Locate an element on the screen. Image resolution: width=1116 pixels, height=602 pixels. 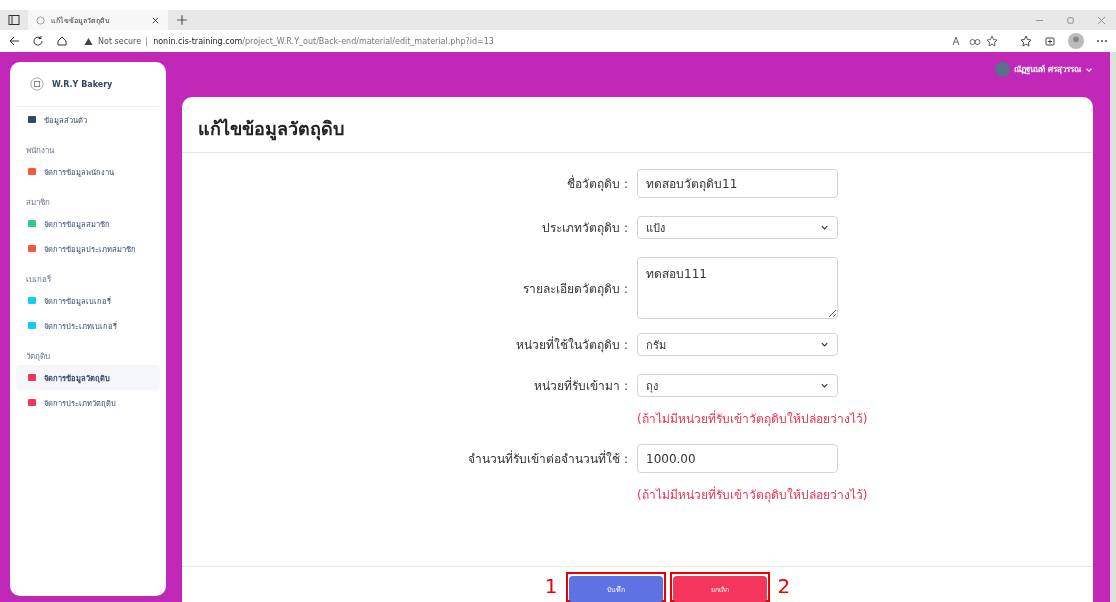
brand-name: W.R.Y Bakery is located at coordinates (82, 84).